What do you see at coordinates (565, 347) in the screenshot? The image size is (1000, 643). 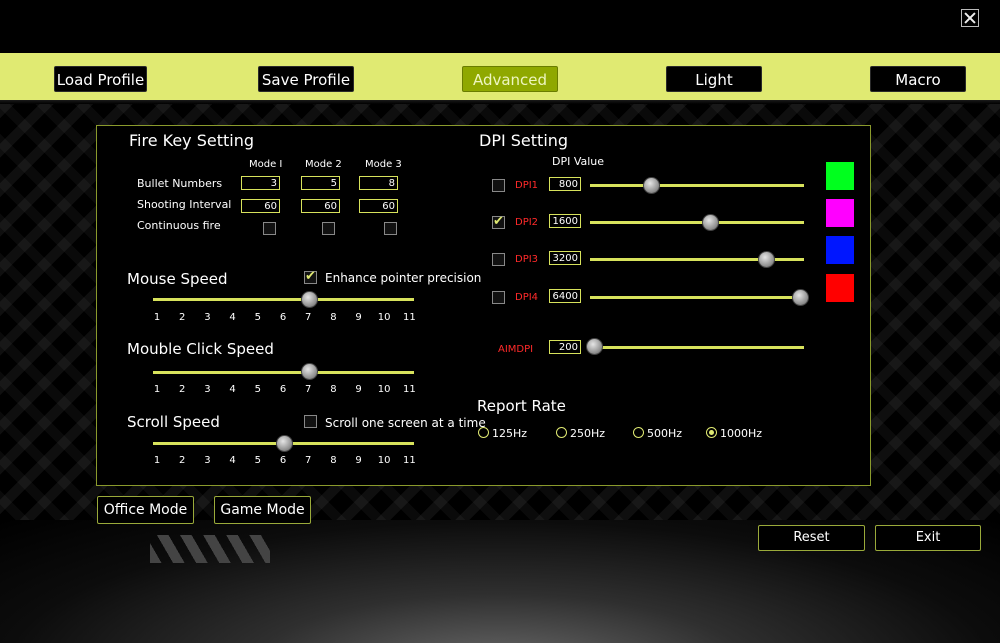 I see `aimdpi-value-input: 200` at bounding box center [565, 347].